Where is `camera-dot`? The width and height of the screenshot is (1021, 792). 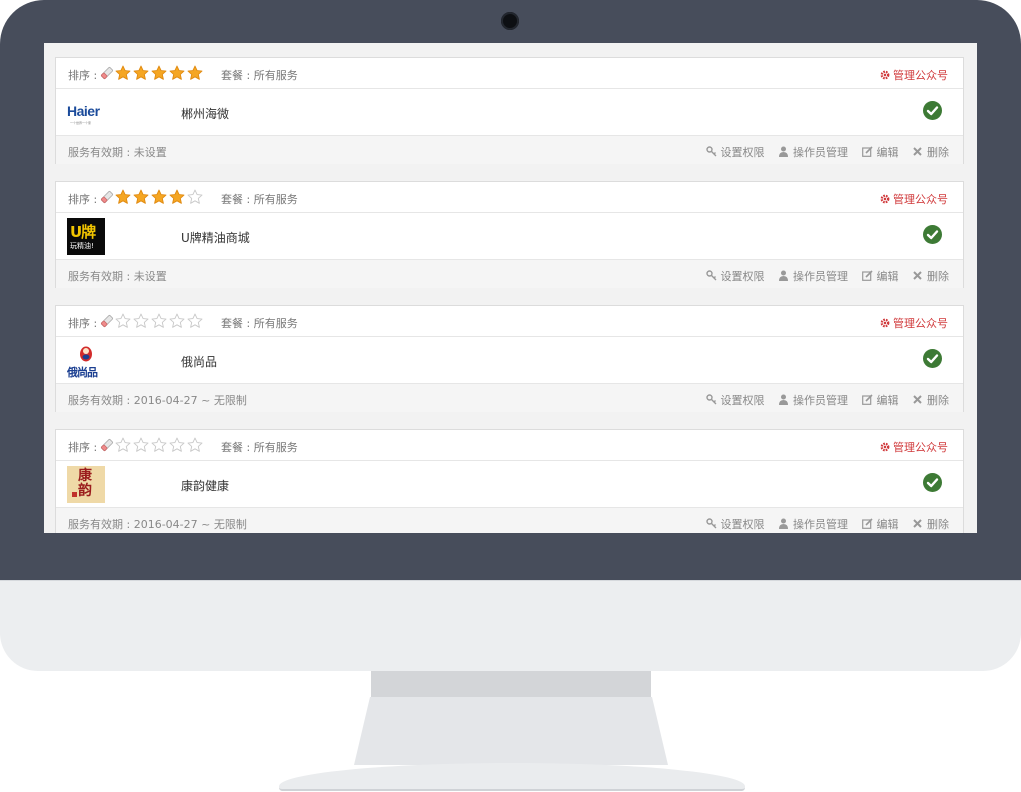
camera-dot is located at coordinates (510, 21).